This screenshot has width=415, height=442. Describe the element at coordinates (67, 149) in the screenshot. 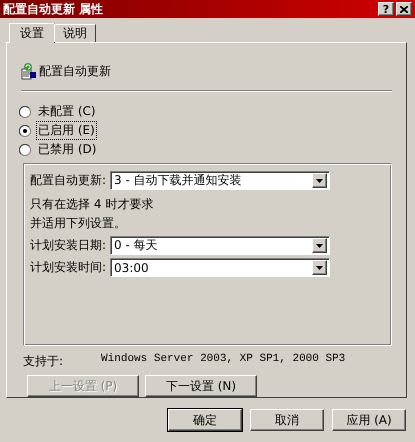

I see `radio-label: 已禁用 (D)` at that location.